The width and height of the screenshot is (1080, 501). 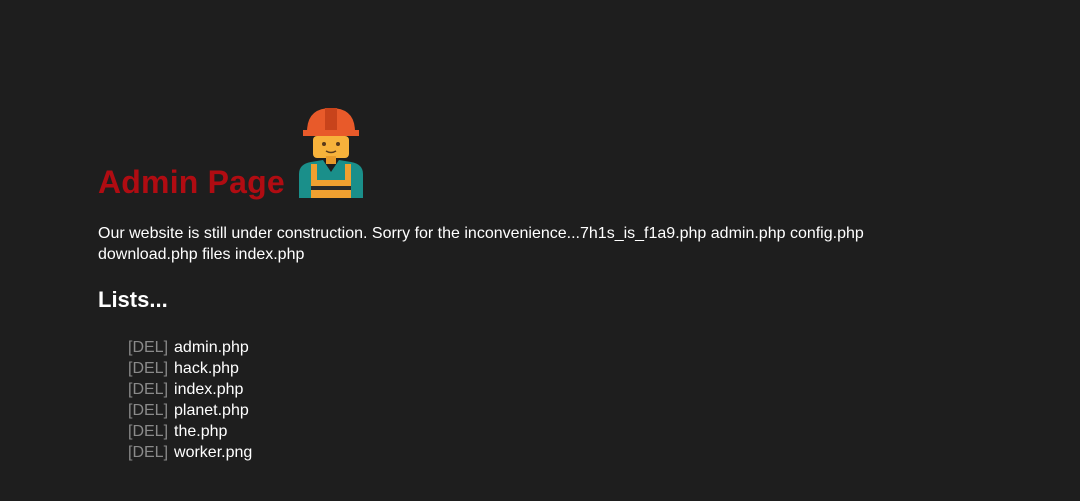 I want to click on list-item: [DEL] index.php, so click(x=190, y=389).